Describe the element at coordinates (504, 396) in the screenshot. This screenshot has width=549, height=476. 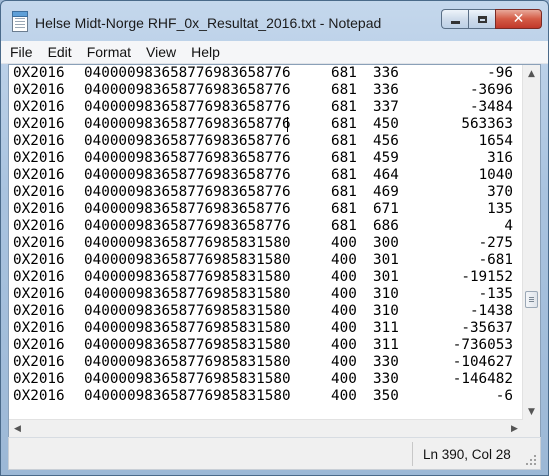
I see `field-value: -6` at that location.